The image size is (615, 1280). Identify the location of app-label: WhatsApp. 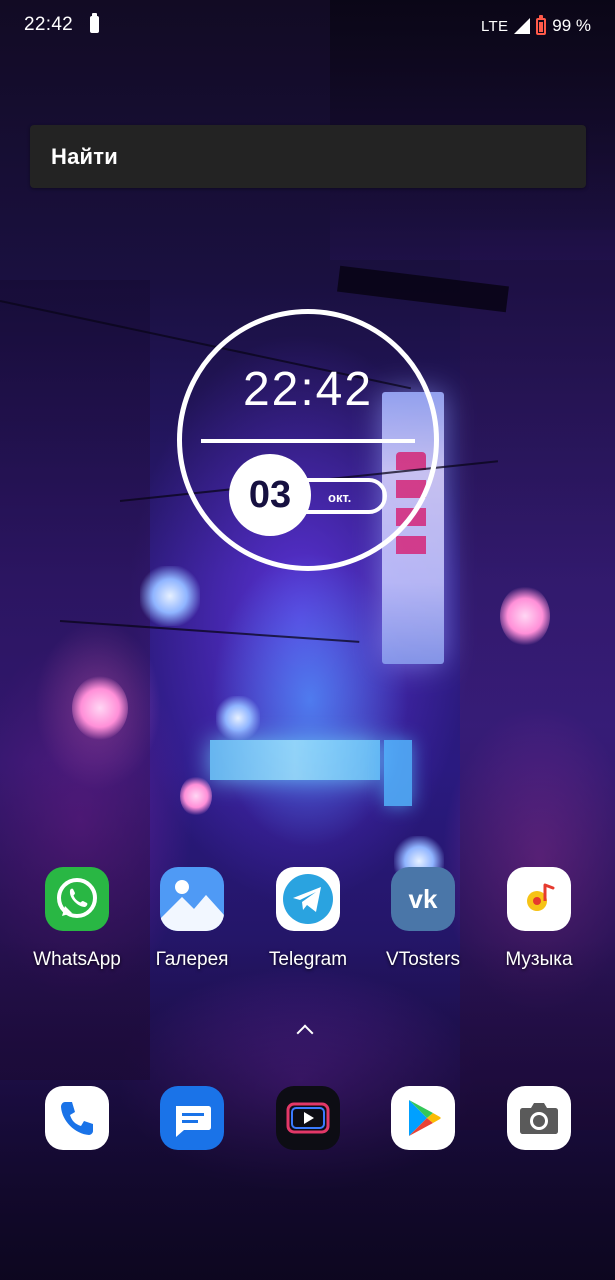
(77, 959).